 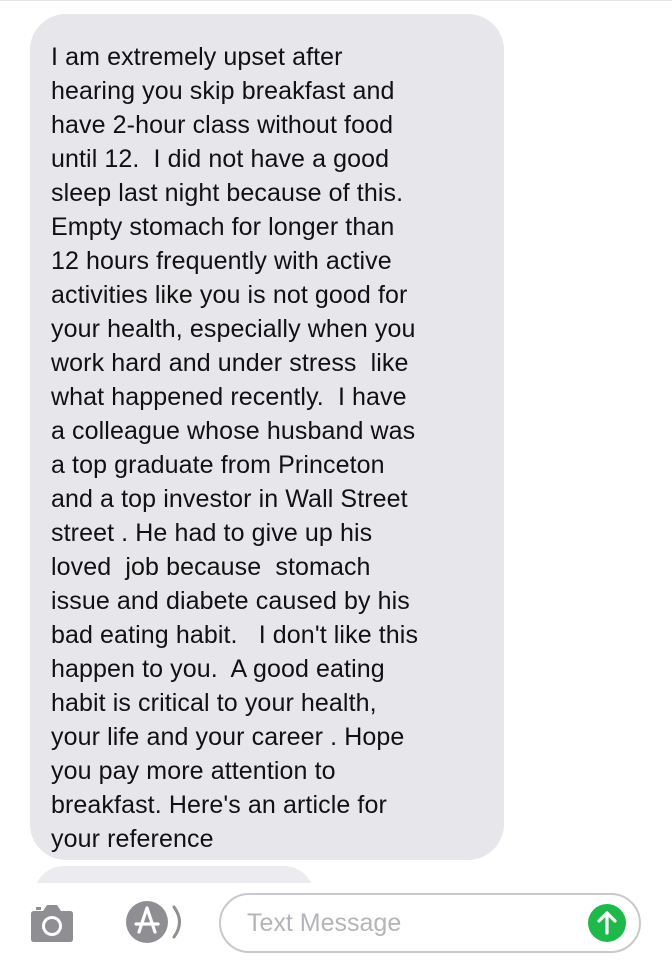 I want to click on header-divider, so click(x=336, y=0).